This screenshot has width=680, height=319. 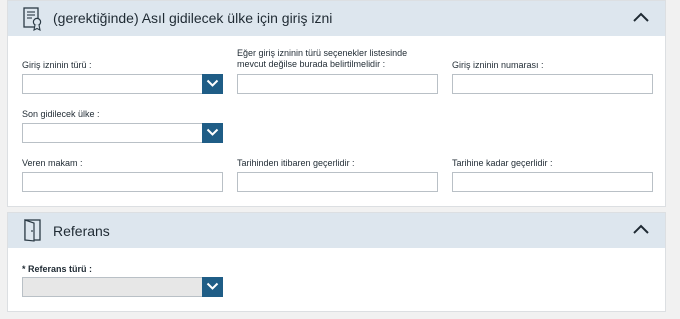 I want to click on permit-number-label: Giriş izninin numarası :, so click(x=498, y=65).